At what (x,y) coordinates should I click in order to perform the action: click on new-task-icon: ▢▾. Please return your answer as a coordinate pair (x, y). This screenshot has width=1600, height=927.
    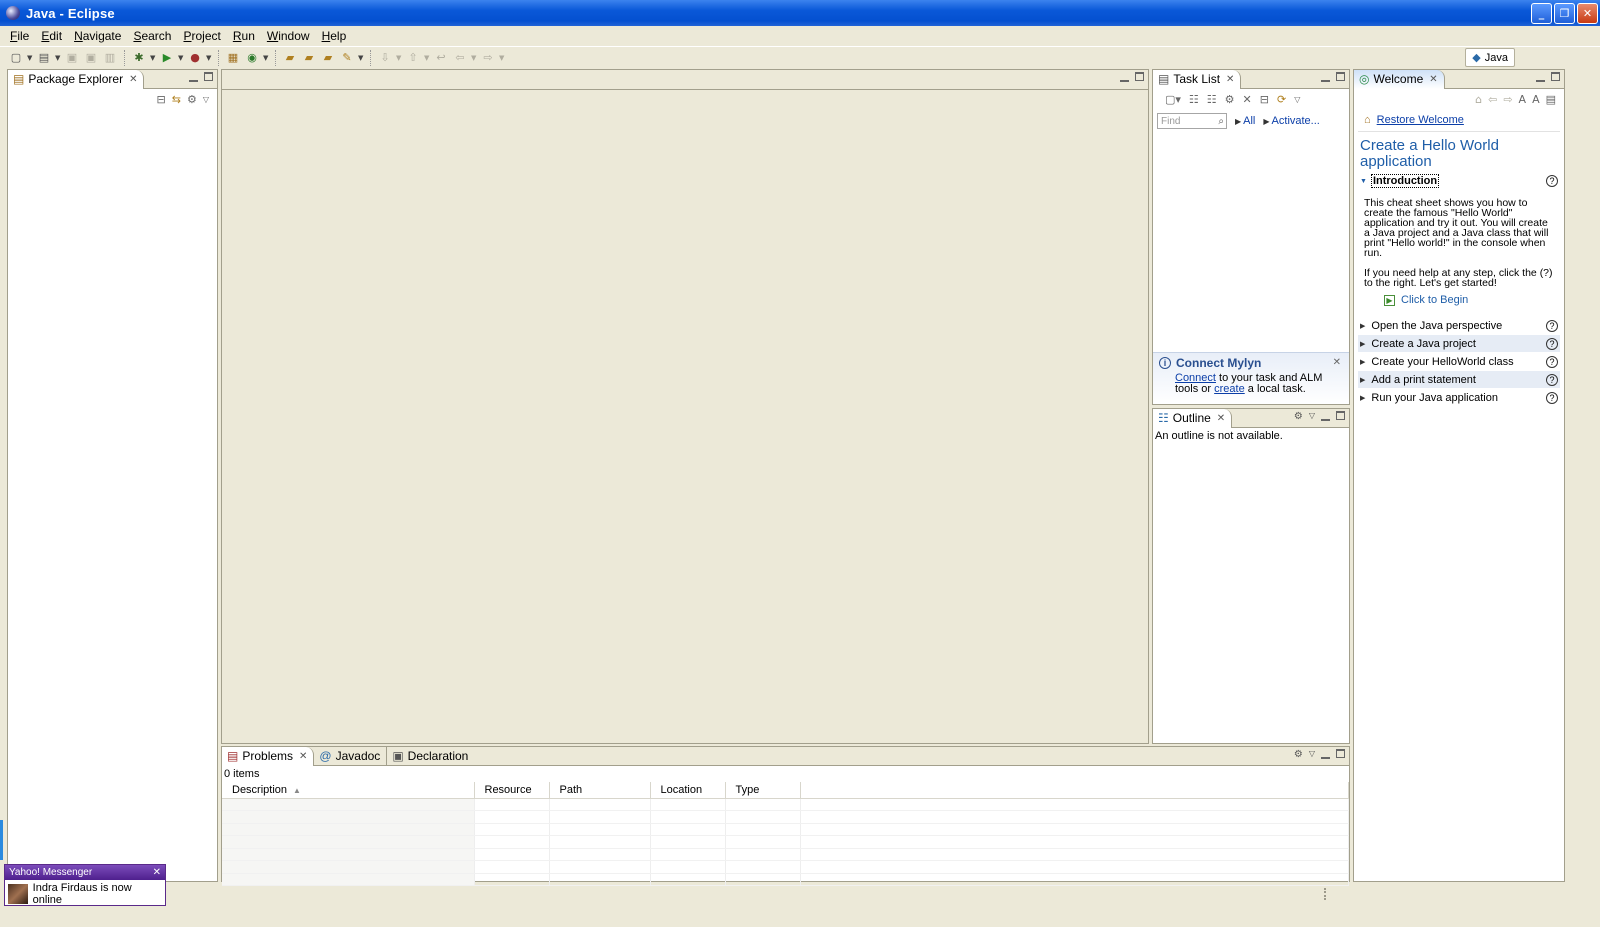
    Looking at the image, I should click on (1173, 99).